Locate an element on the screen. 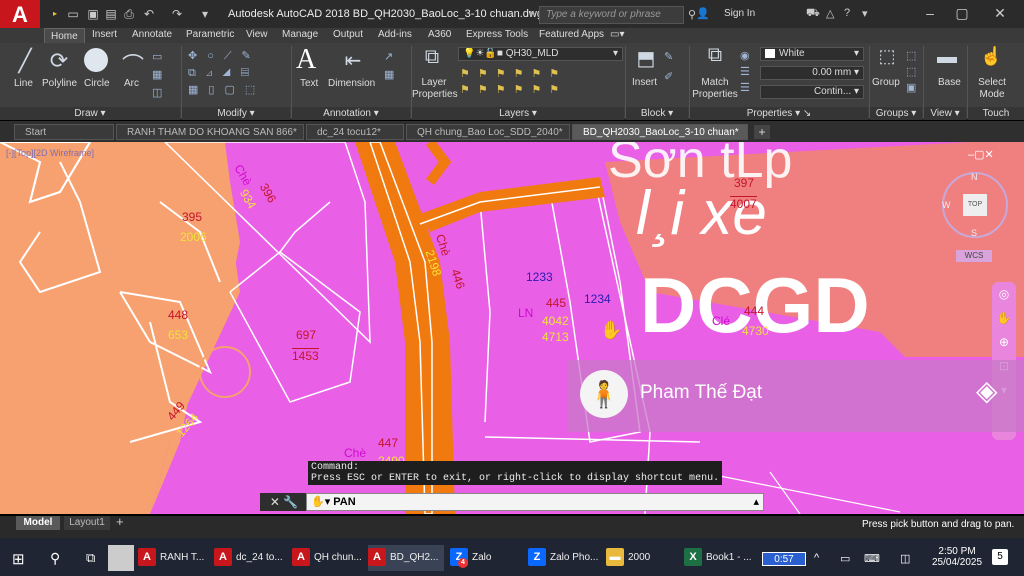 The image size is (1024, 576). insert-block-icon: ⬒ is located at coordinates (646, 58).